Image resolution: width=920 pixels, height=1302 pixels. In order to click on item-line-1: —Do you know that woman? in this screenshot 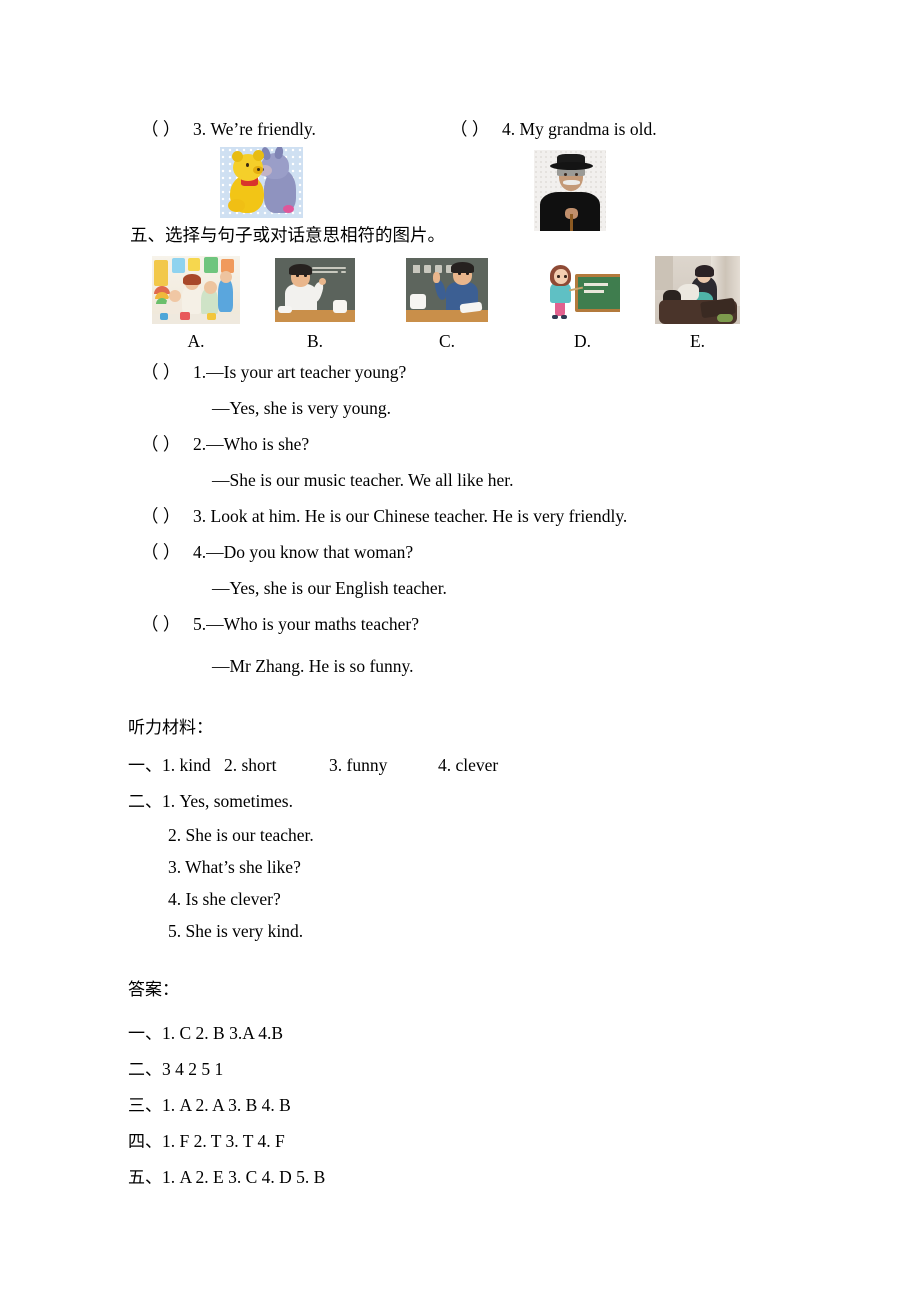, I will do `click(310, 552)`.